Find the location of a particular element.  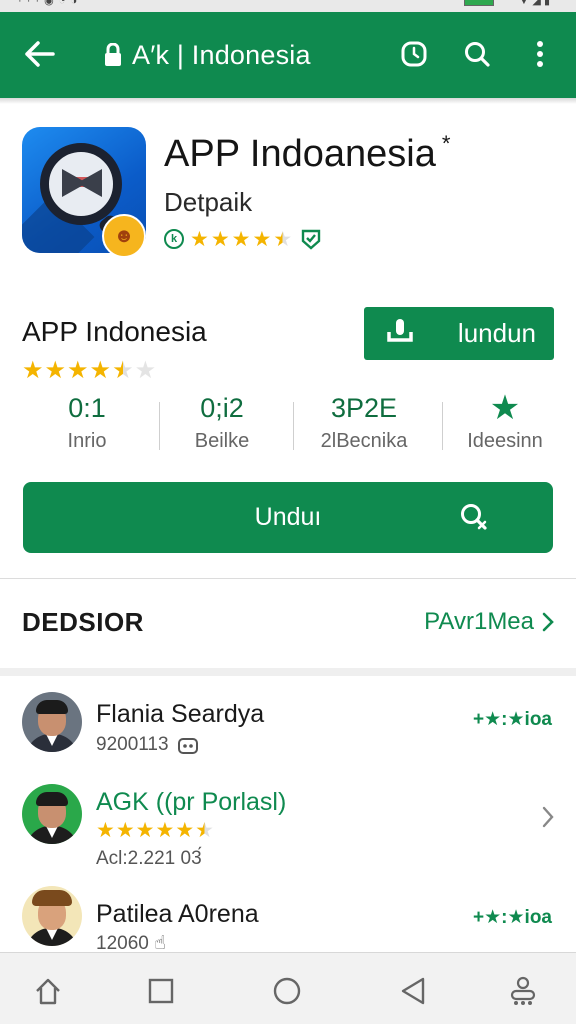

install-button-label: lundun is located at coordinates (496, 333).